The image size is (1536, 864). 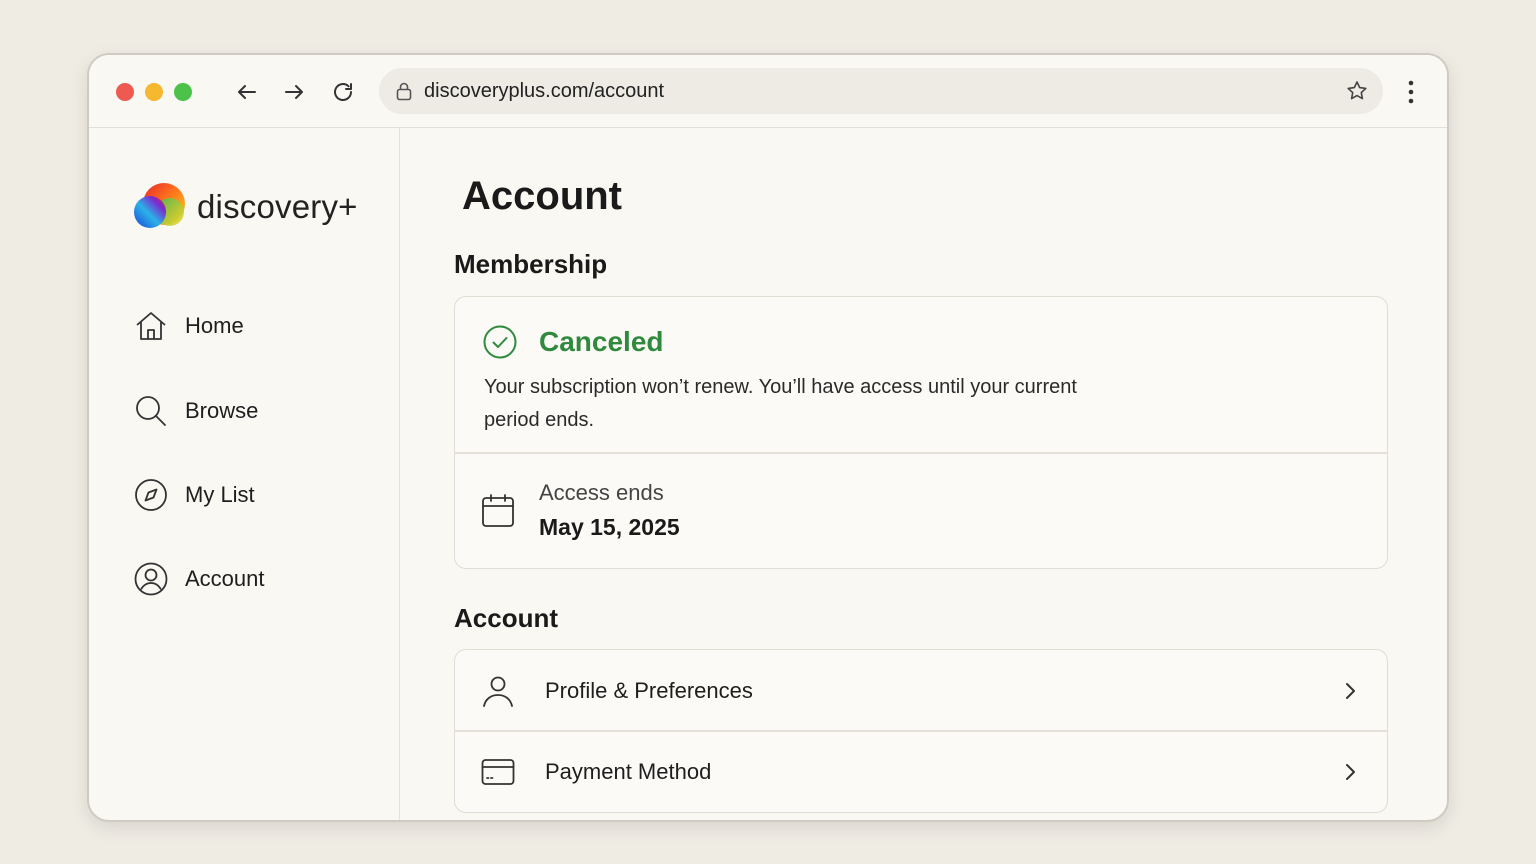 What do you see at coordinates (154, 92) in the screenshot?
I see `minimize-window-button` at bounding box center [154, 92].